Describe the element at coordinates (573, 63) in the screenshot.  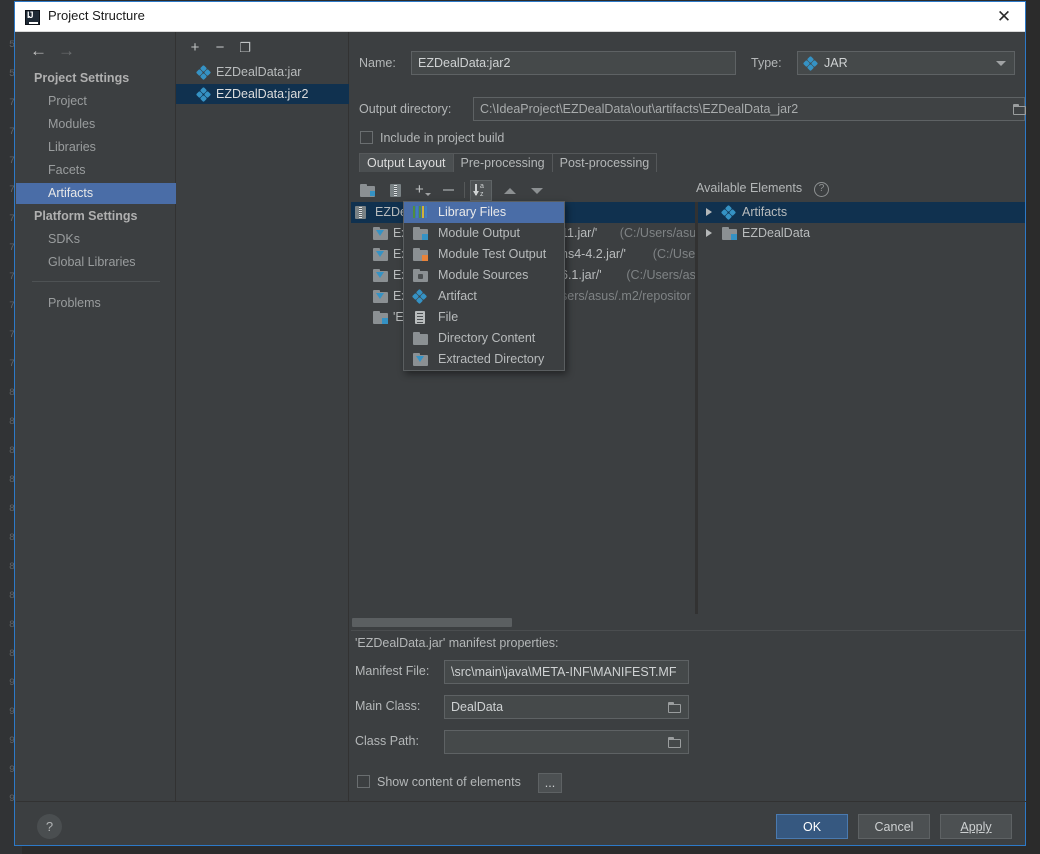
I see `artifact-name-input: EZDealData:jar2` at that location.